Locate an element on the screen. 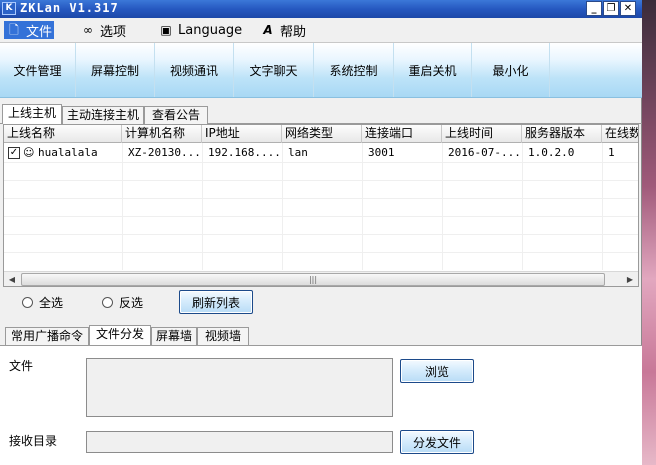  tab-video-wall: 视频墙 is located at coordinates (223, 336).